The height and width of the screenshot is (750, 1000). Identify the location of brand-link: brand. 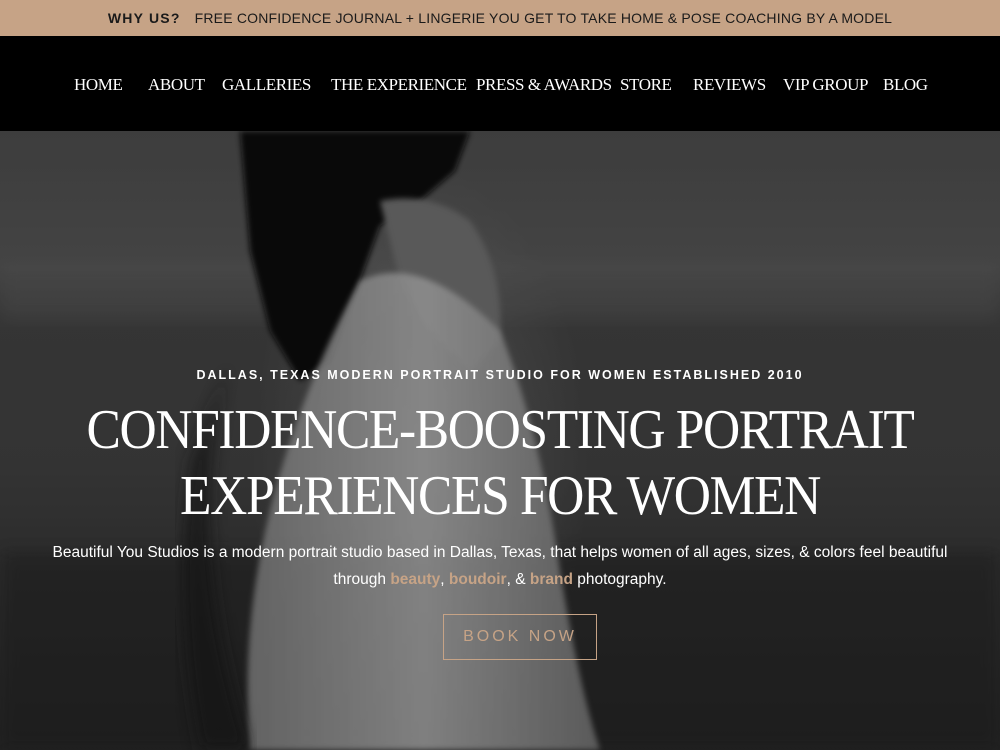
(551, 579).